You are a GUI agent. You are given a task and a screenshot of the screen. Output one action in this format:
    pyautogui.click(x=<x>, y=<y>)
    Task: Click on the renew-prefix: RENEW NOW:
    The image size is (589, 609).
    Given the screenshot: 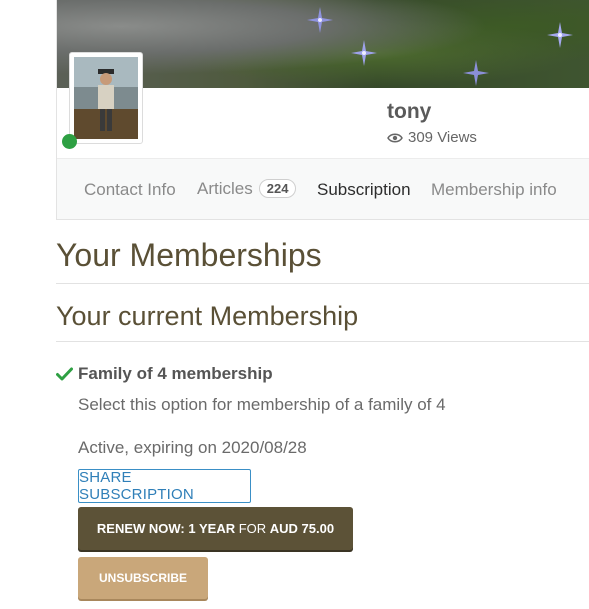 What is the action you would take?
    pyautogui.click(x=142, y=528)
    